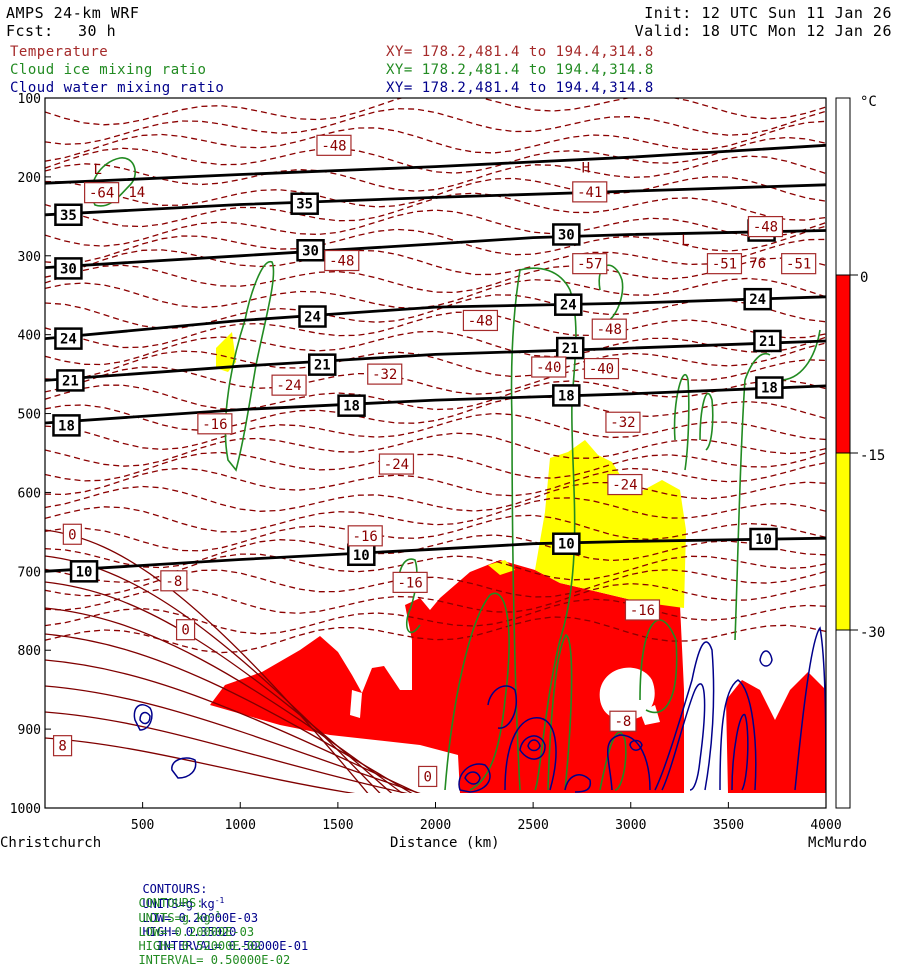  What do you see at coordinates (29, 651) in the screenshot?
I see `y-tick-label: 800` at bounding box center [29, 651].